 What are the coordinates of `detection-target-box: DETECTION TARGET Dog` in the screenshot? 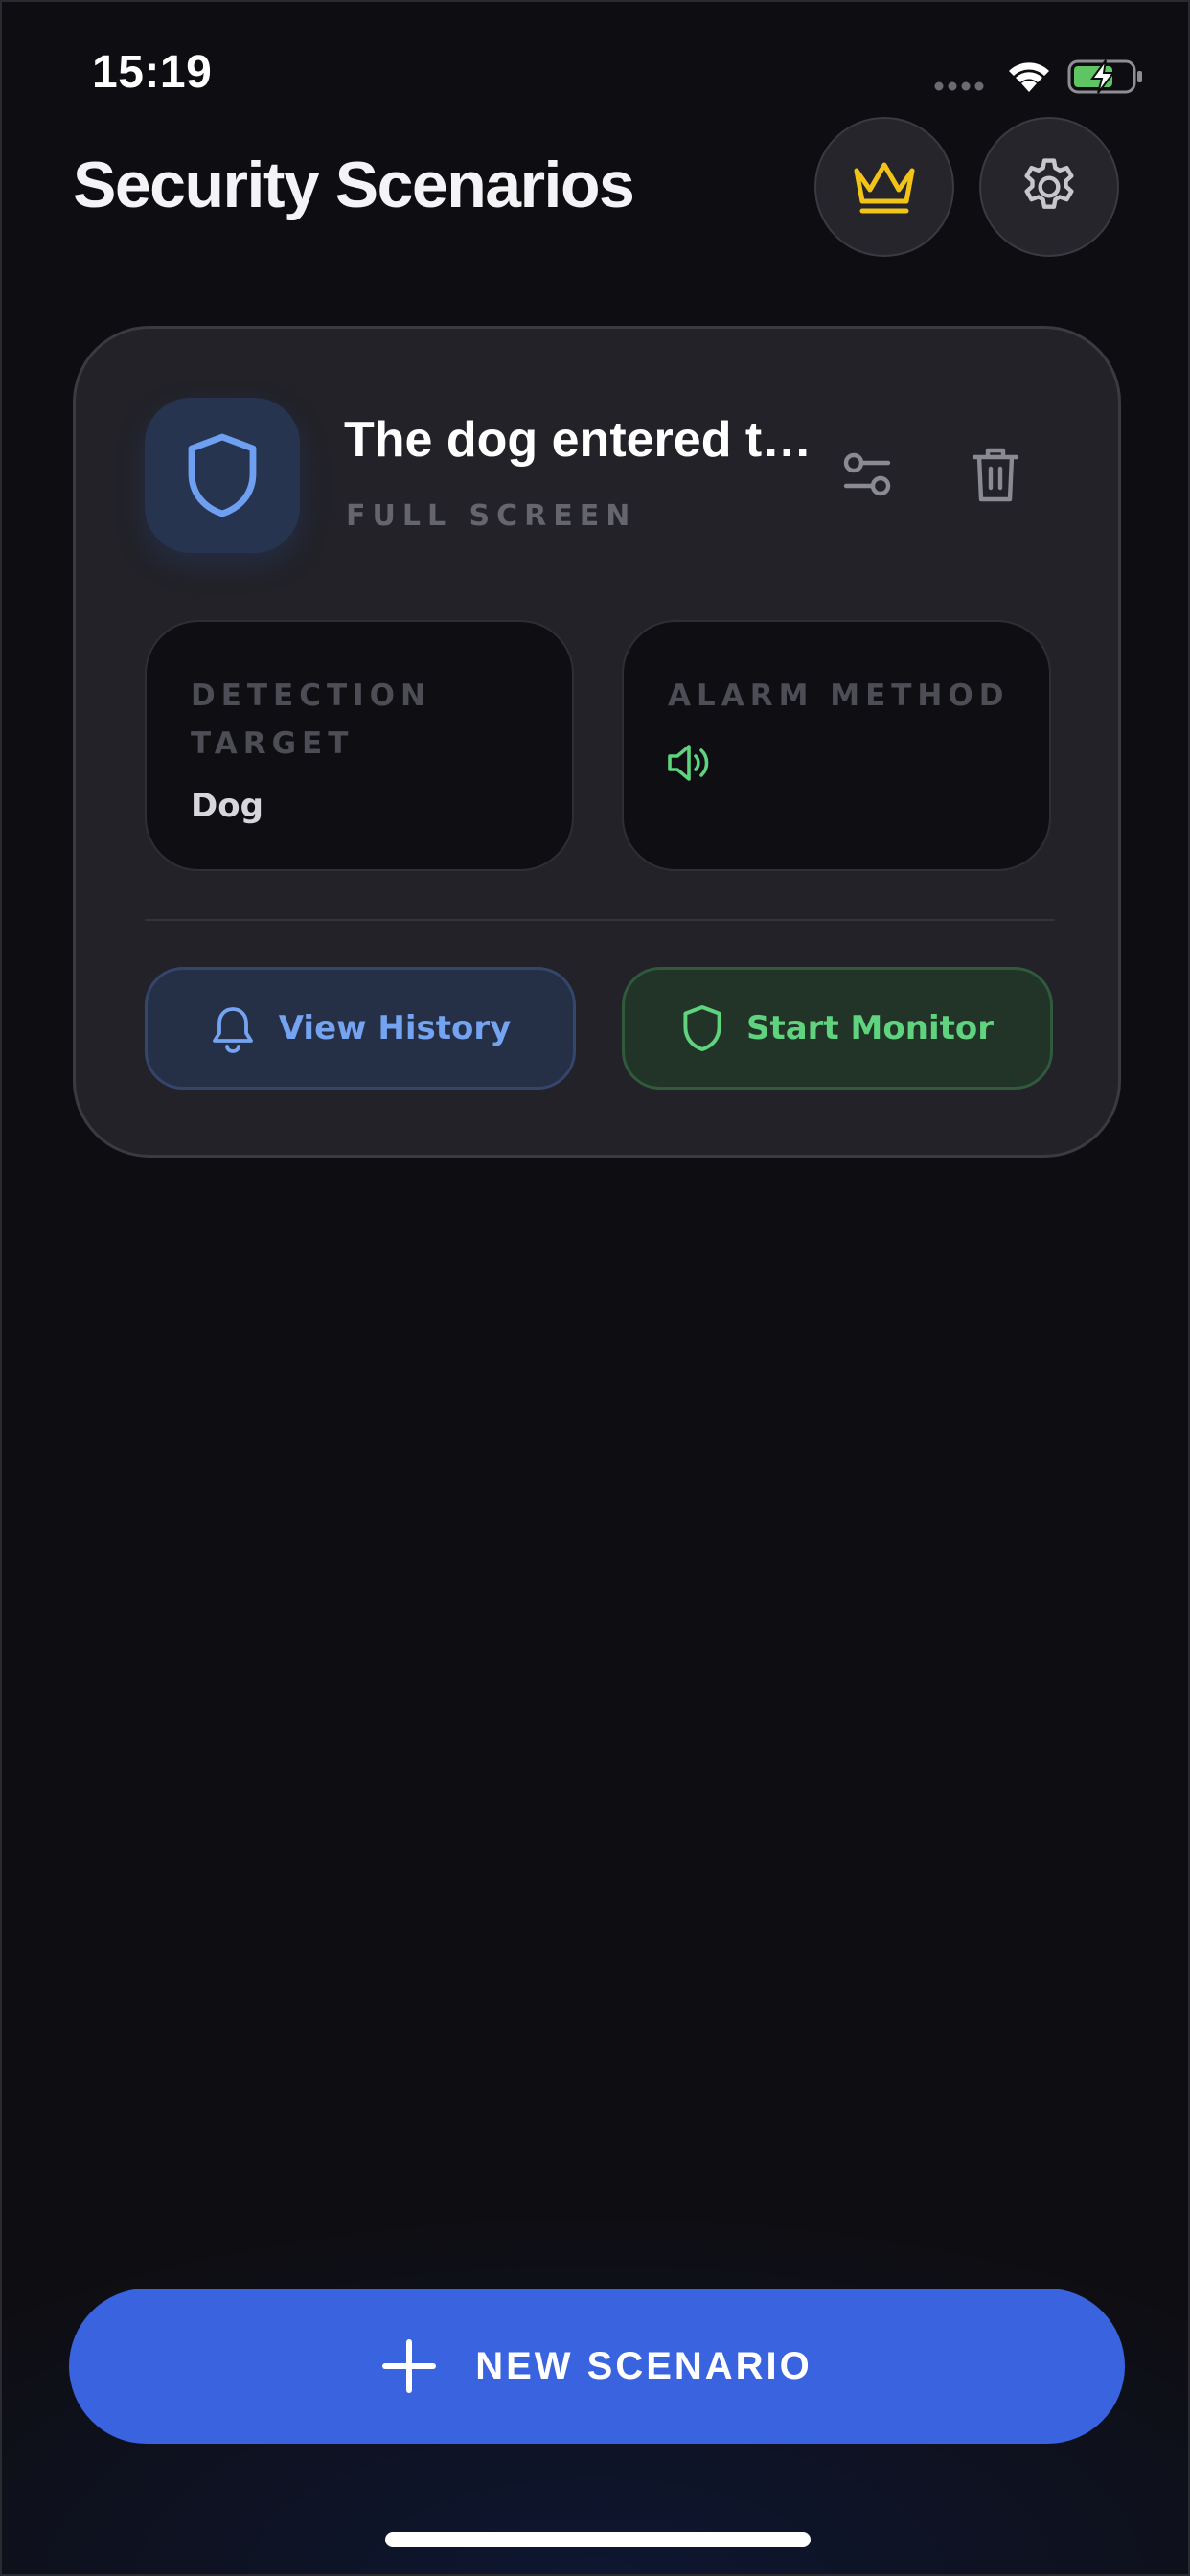 It's located at (359, 745).